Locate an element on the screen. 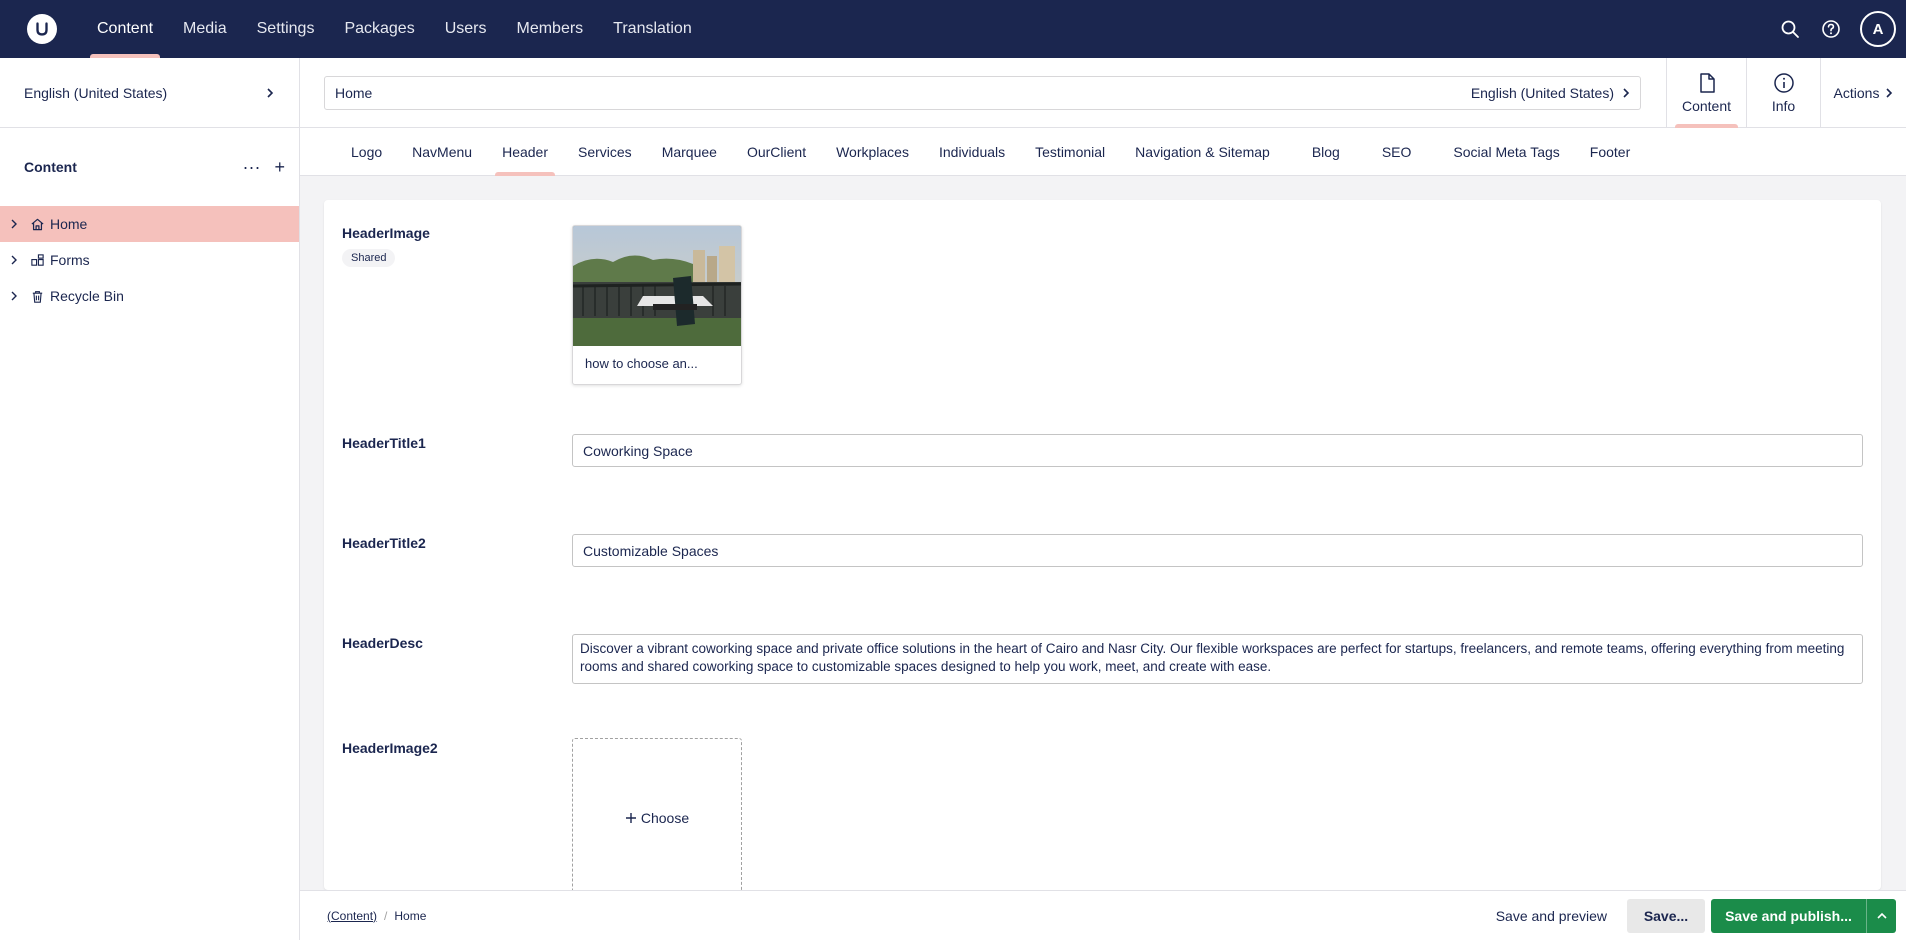 The image size is (1906, 940). trash-icon is located at coordinates (37, 296).